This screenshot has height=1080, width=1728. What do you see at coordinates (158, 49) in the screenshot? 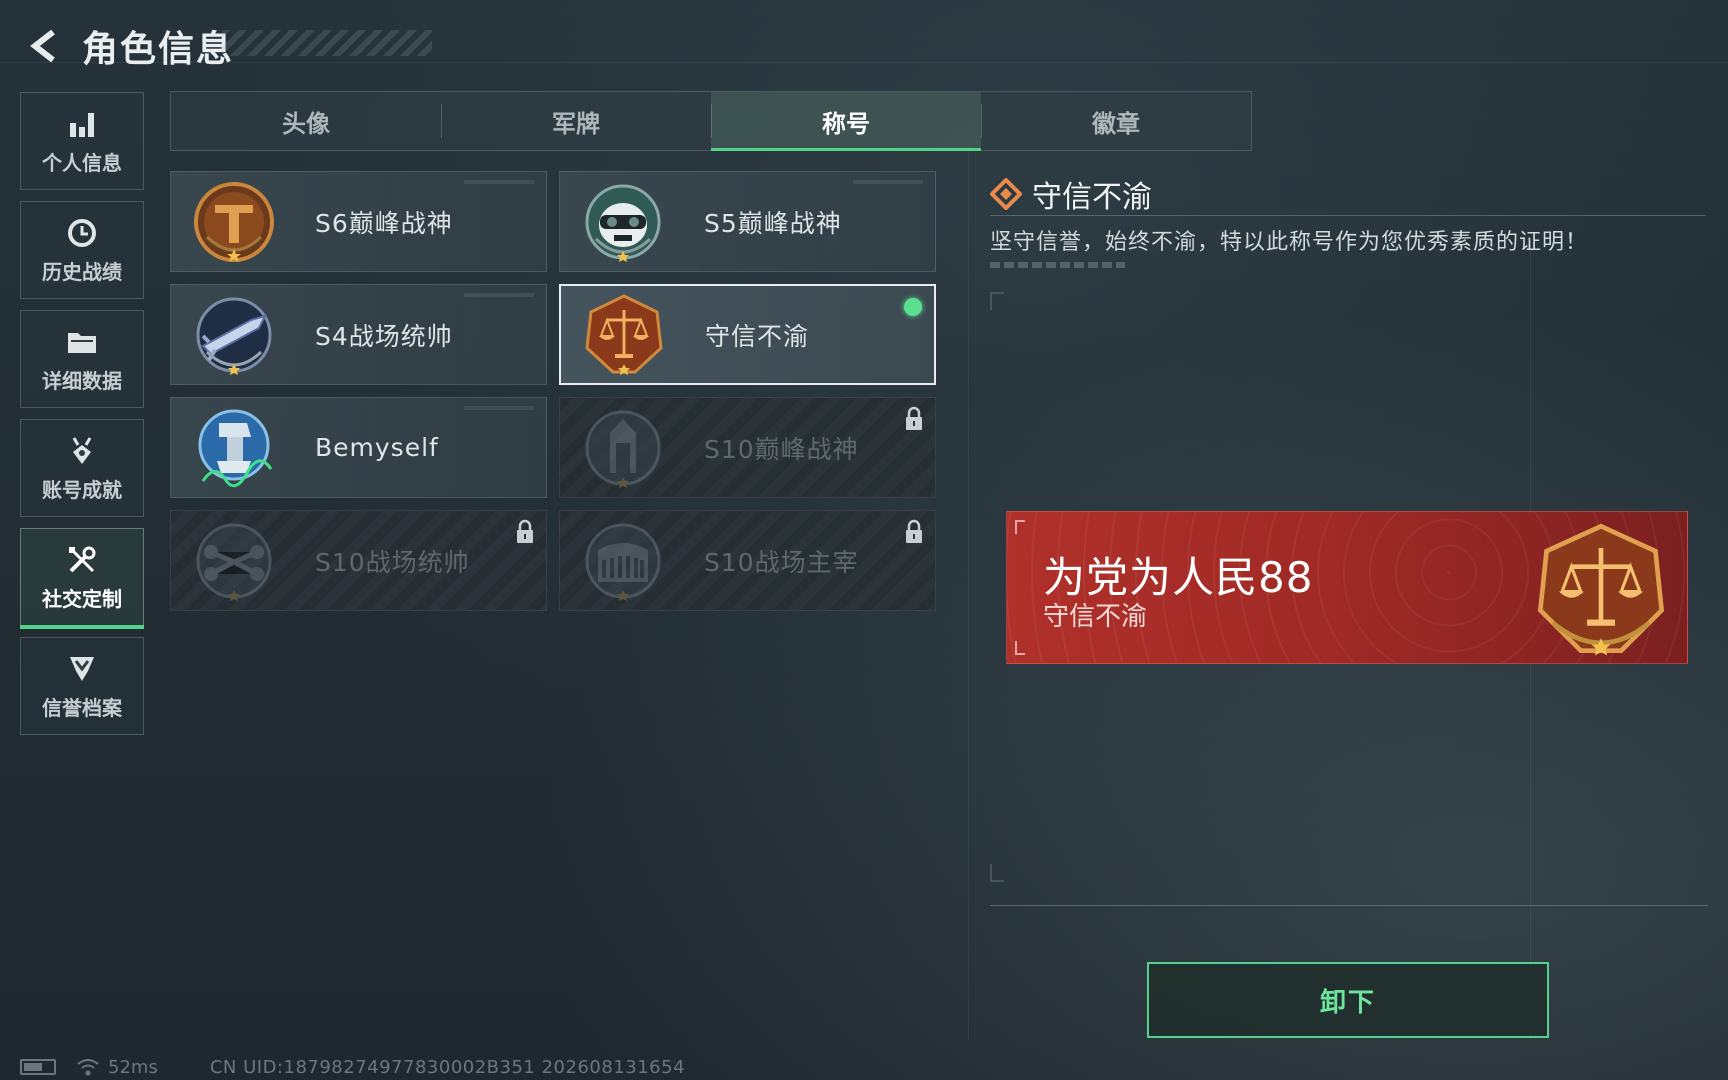
I see `page-title: 角色信息` at bounding box center [158, 49].